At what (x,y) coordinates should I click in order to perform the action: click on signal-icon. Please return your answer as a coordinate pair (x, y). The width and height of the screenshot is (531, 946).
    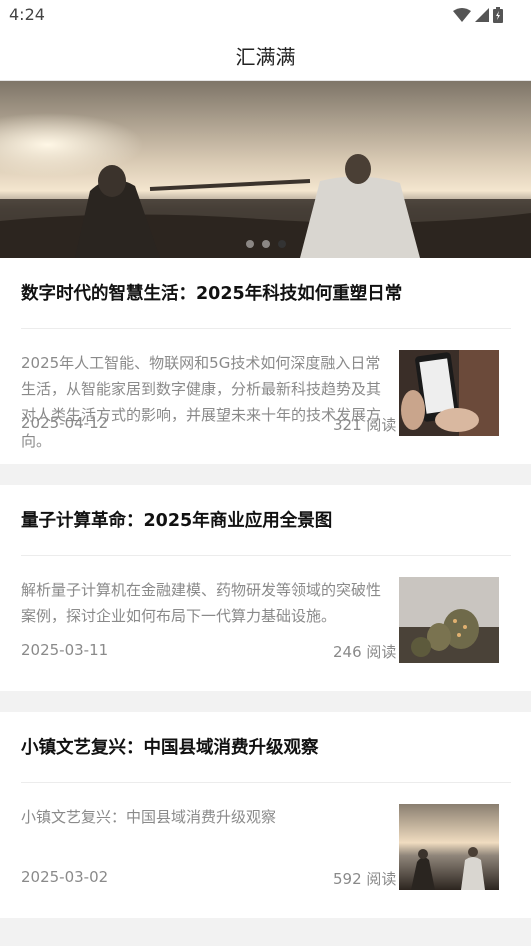
    Looking at the image, I should click on (482, 15).